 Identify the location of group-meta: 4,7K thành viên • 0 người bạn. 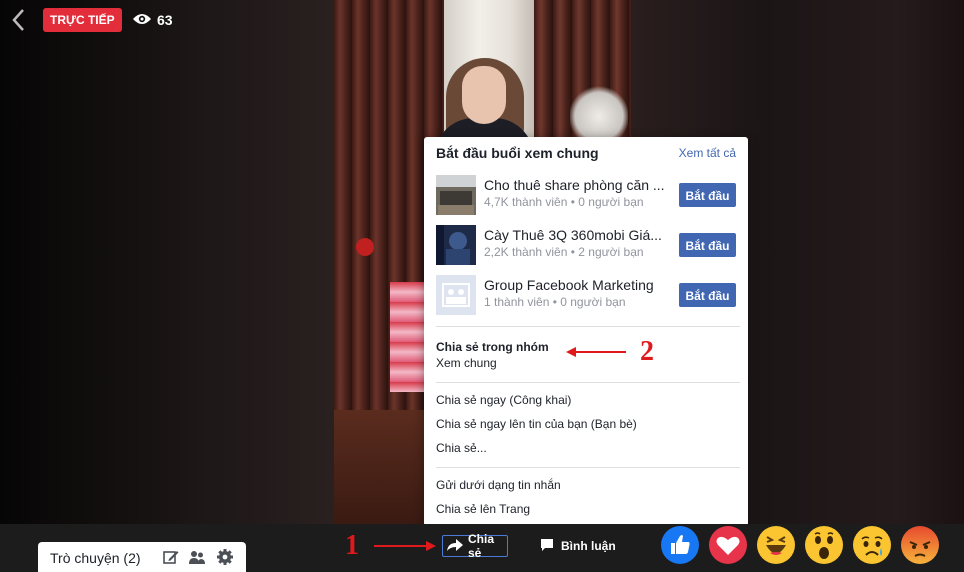
(564, 202).